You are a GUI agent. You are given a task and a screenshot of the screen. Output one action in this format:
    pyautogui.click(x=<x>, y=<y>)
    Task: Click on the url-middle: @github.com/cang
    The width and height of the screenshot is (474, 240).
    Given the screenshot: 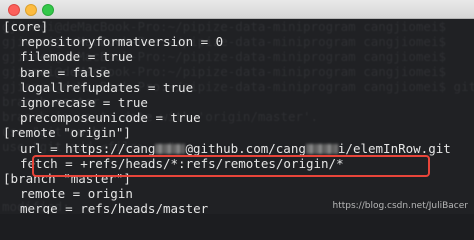 What is the action you would take?
    pyautogui.click(x=245, y=148)
    